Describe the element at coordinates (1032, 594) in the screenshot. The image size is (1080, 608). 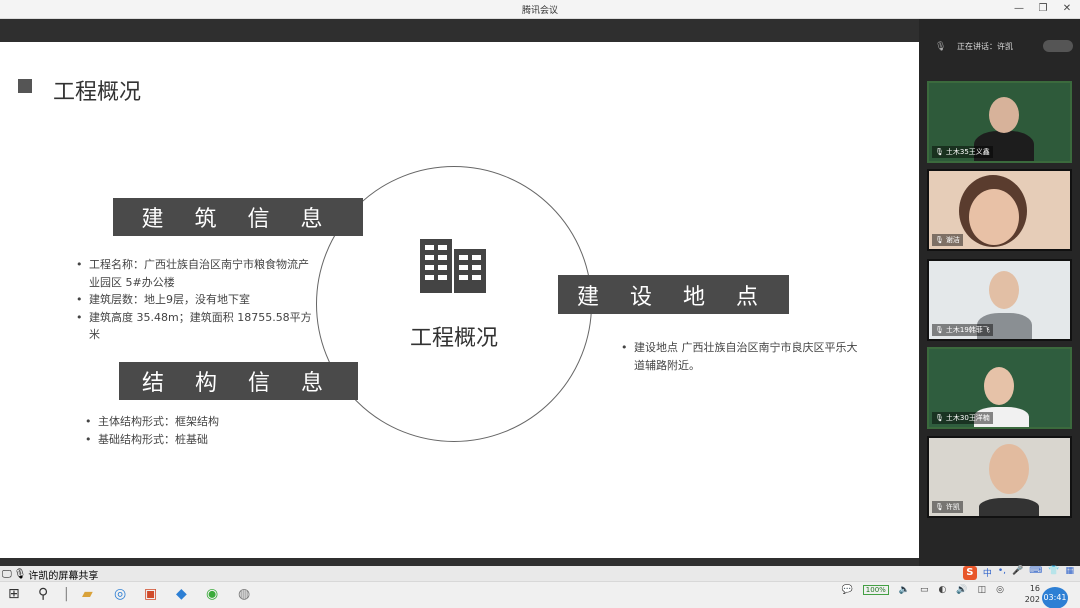
I see `system-clock: 16 202` at that location.